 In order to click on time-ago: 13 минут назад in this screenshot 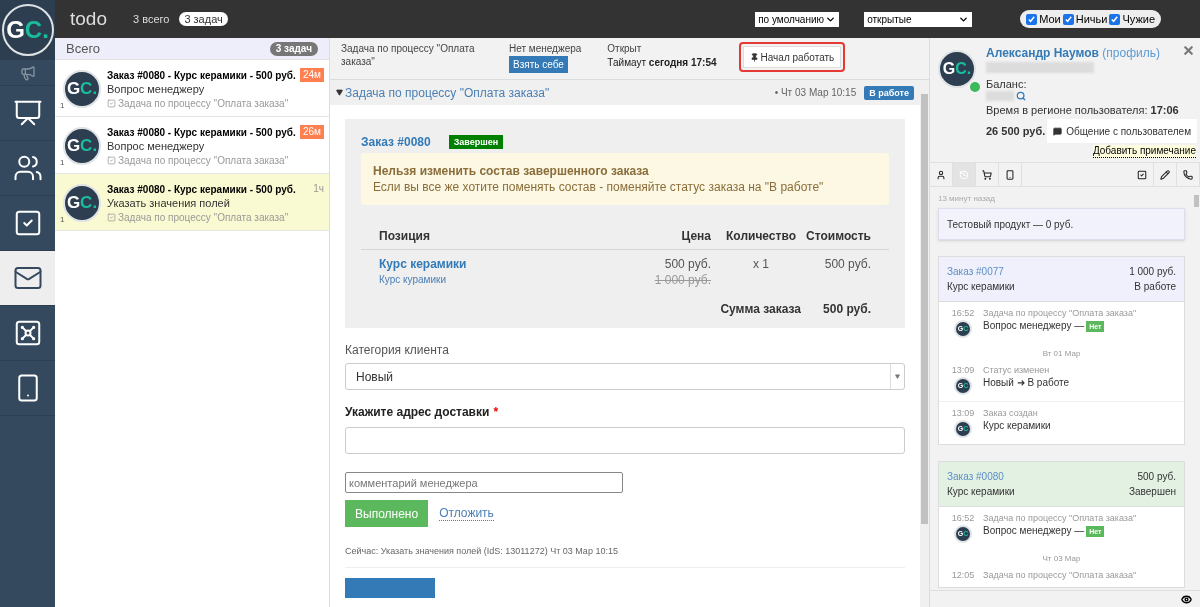, I will do `click(967, 199)`.